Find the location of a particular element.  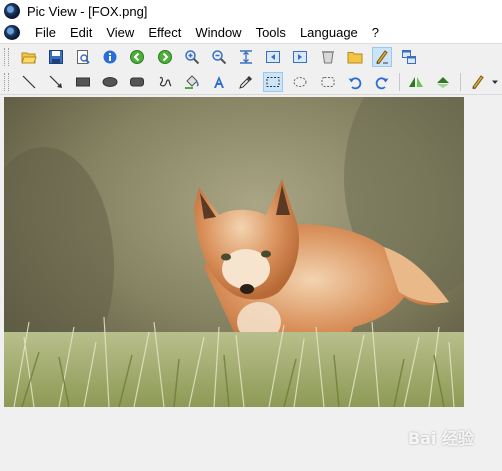

zoom-out-icon is located at coordinates (219, 56).